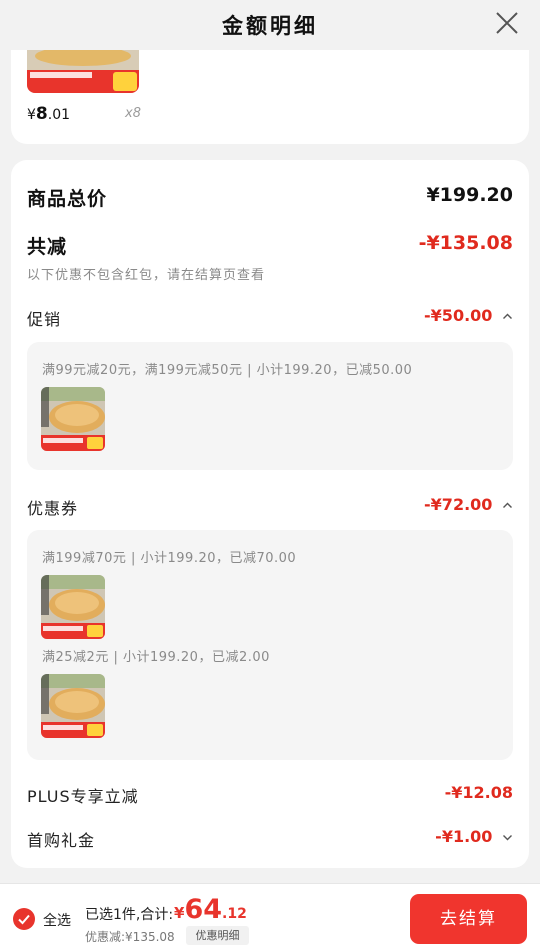  Describe the element at coordinates (83, 796) in the screenshot. I see `plus-label: PLUS专享立减` at that location.